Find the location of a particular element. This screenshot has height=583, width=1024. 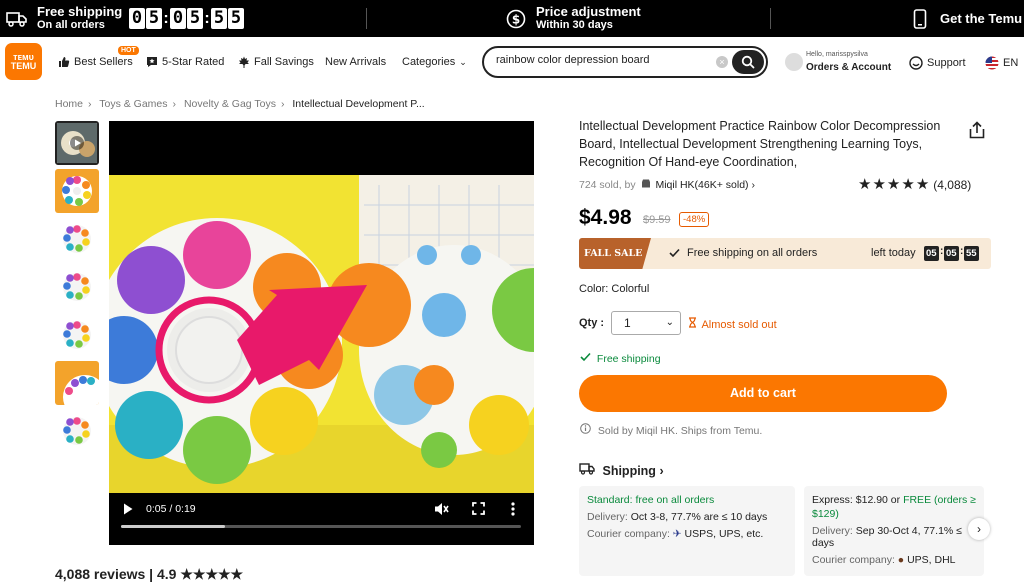

video-time: 0:05 / 0:19 is located at coordinates (171, 509).